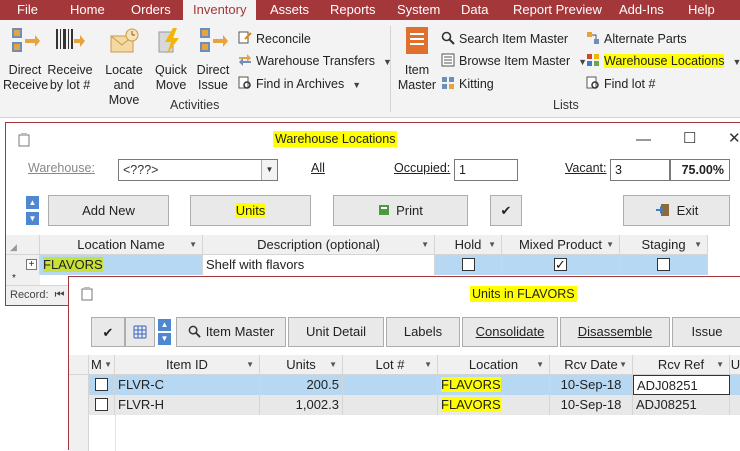 The width and height of the screenshot is (740, 451). I want to click on col-units: Units ▼, so click(301, 365).